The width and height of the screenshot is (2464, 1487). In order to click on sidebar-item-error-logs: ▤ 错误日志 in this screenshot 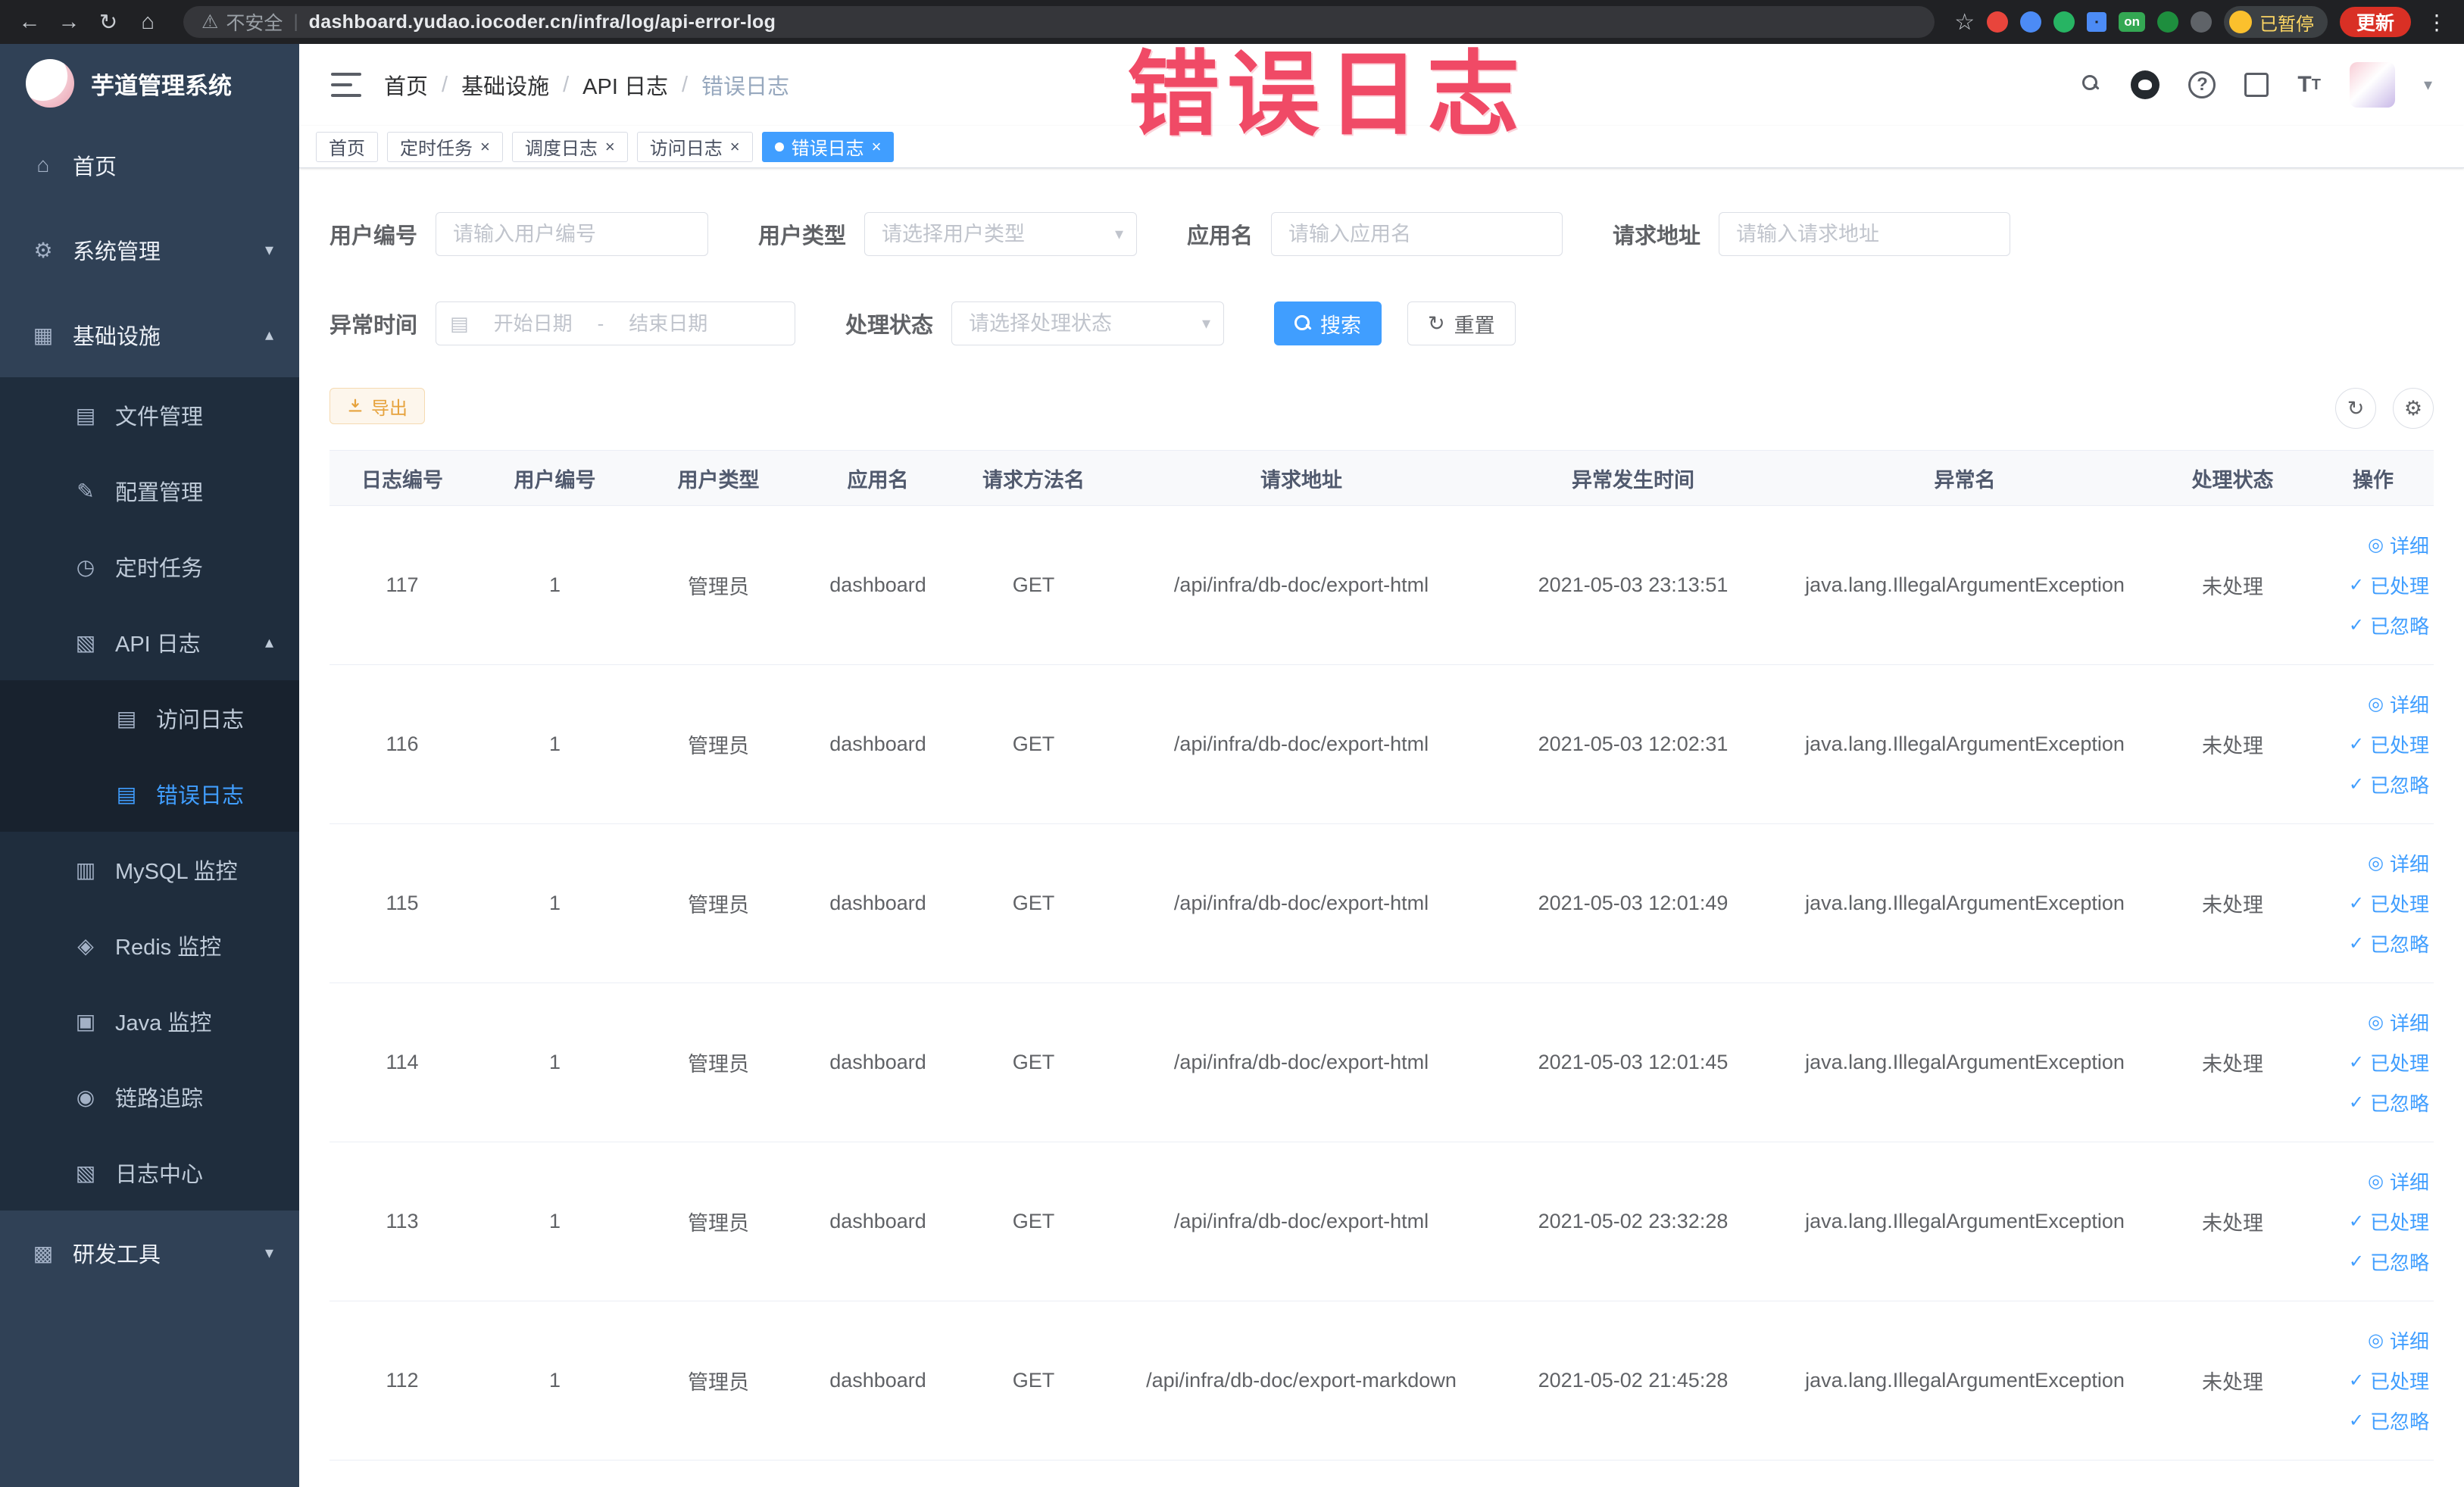, I will do `click(149, 794)`.